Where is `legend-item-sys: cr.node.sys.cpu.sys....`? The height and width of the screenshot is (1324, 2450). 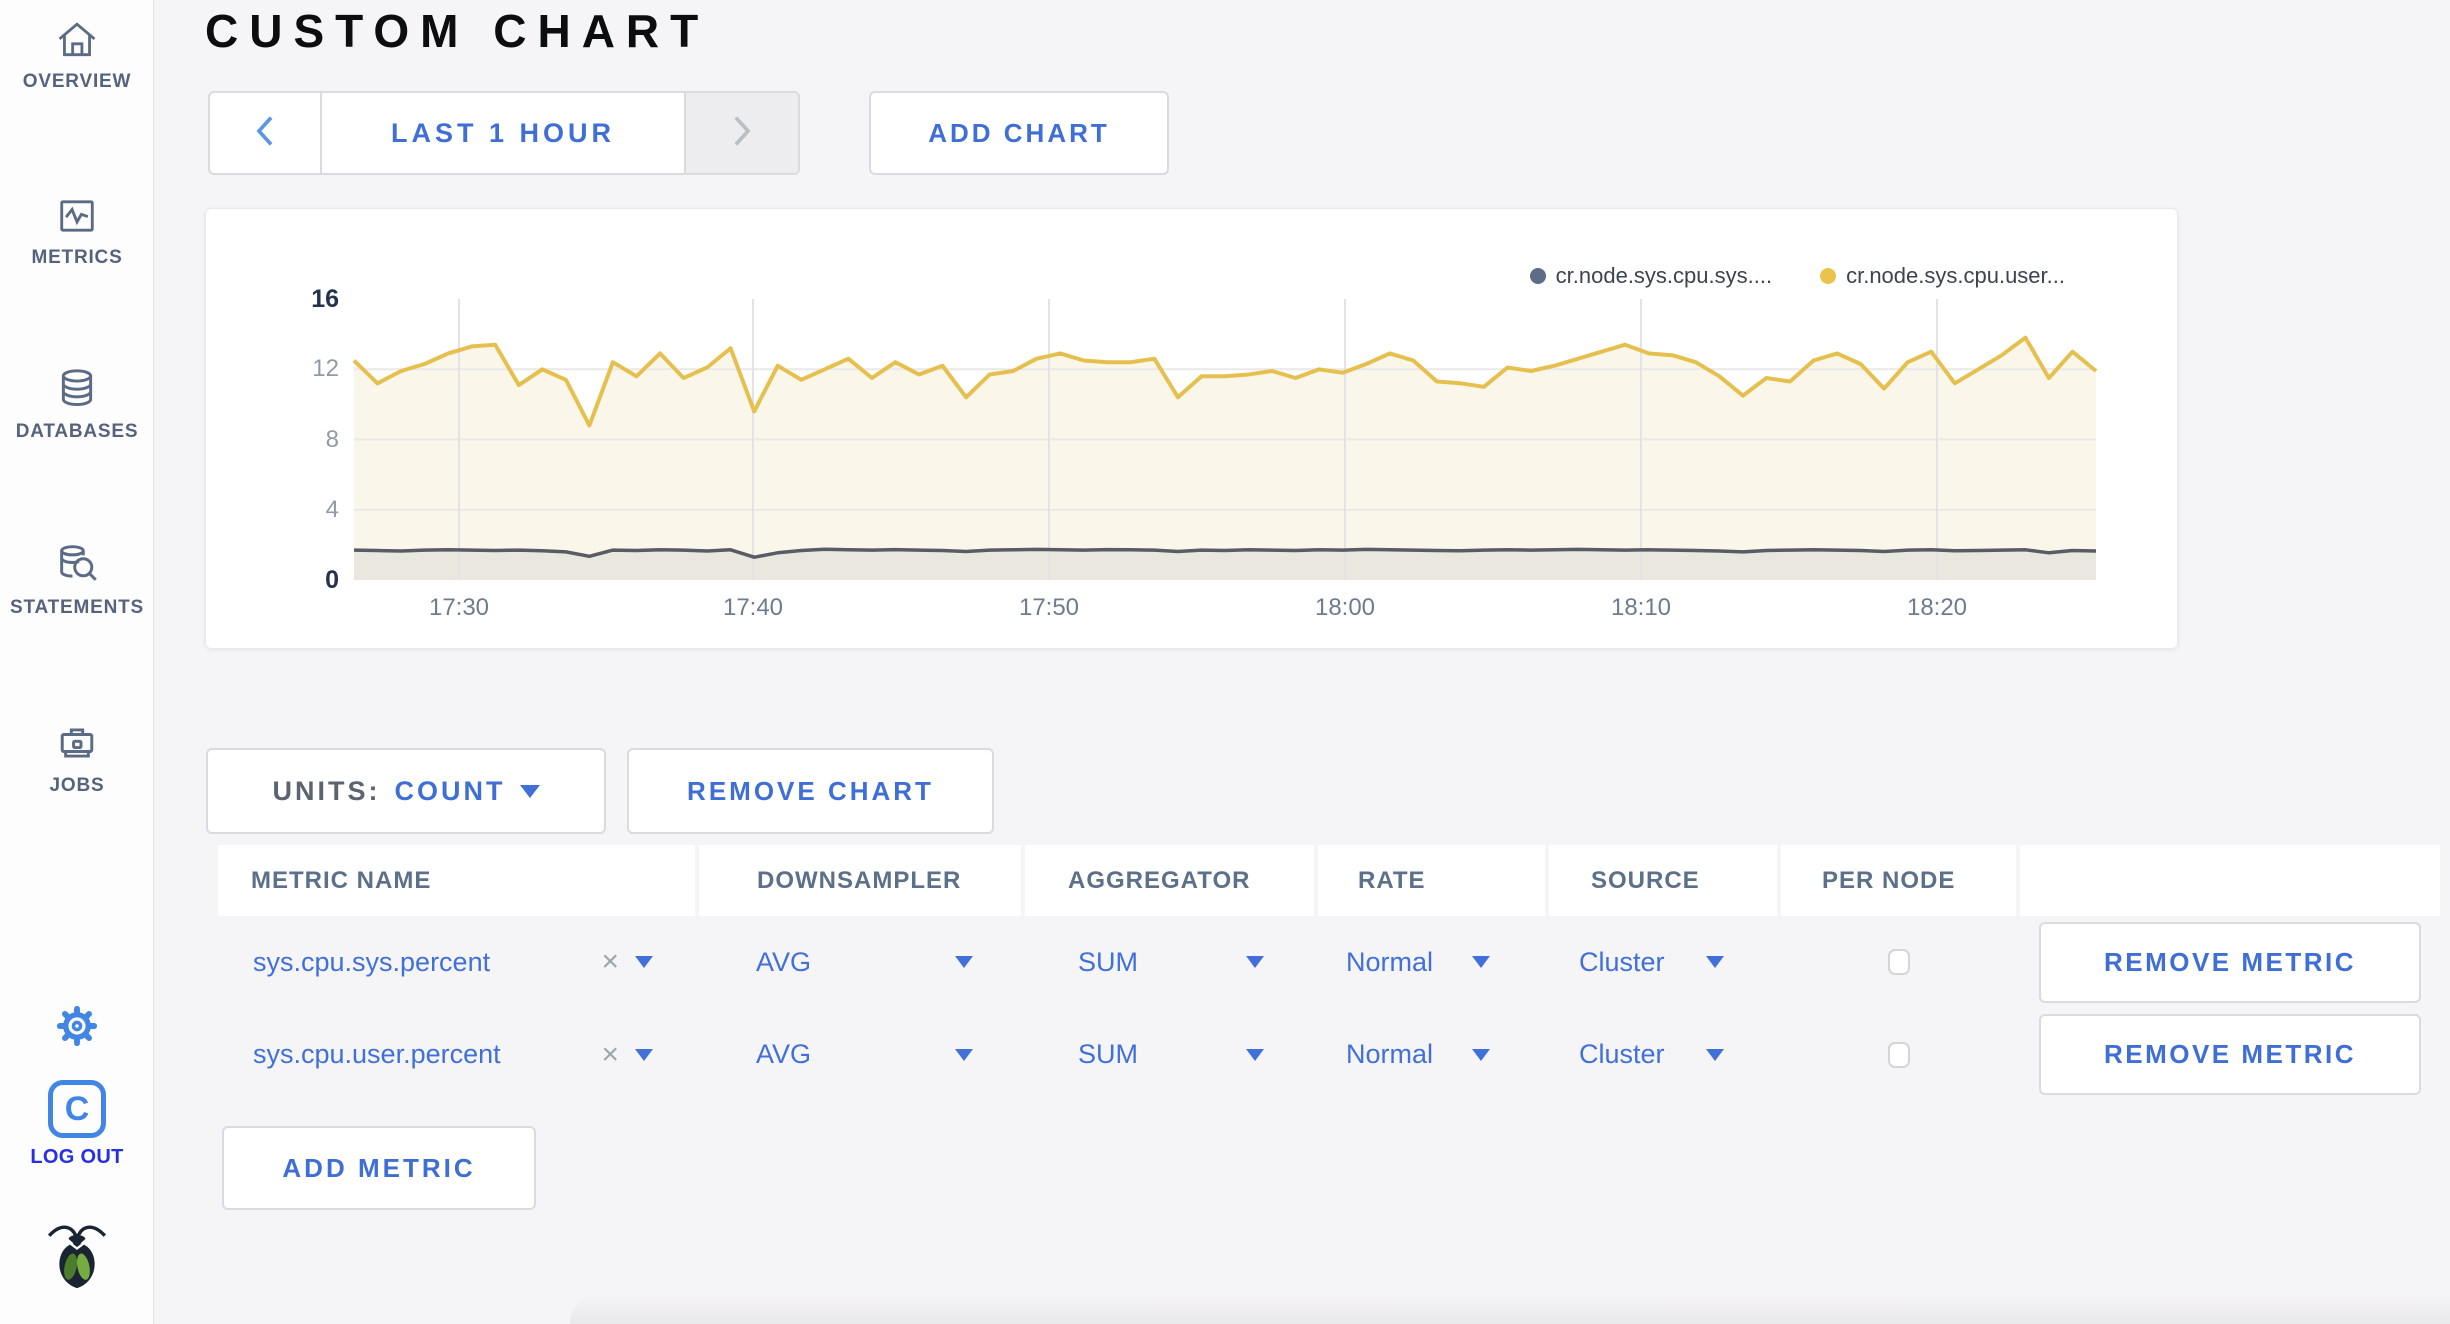 legend-item-sys: cr.node.sys.cpu.sys.... is located at coordinates (1651, 276).